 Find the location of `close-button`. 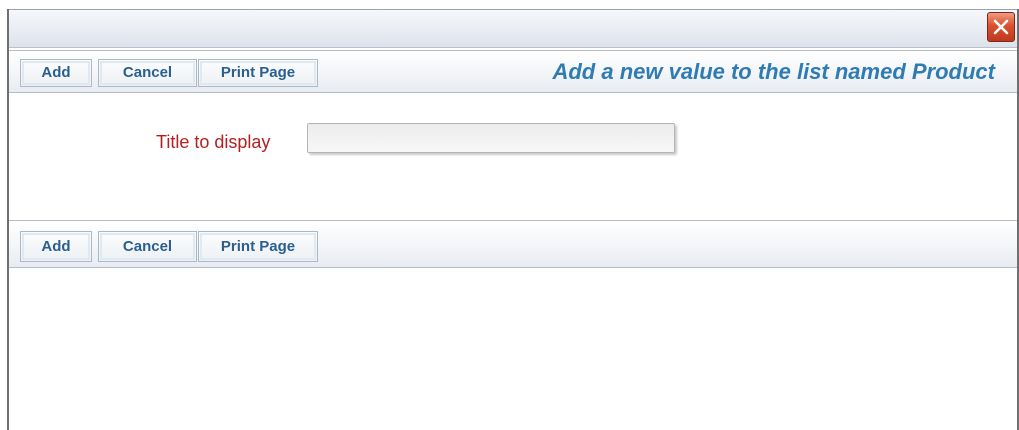

close-button is located at coordinates (1001, 27).